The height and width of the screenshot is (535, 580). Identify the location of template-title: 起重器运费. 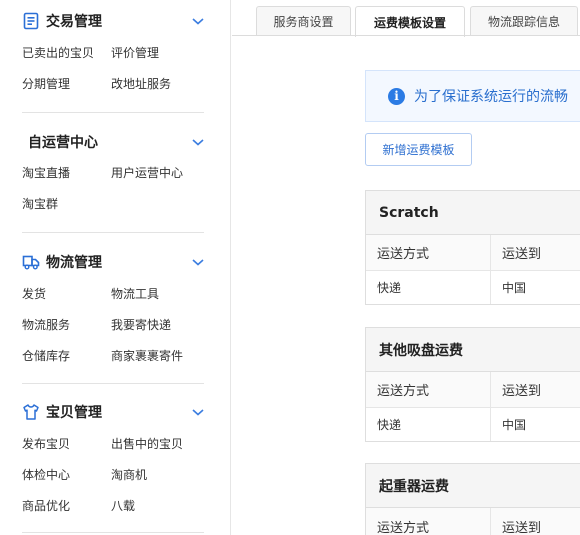
(473, 486).